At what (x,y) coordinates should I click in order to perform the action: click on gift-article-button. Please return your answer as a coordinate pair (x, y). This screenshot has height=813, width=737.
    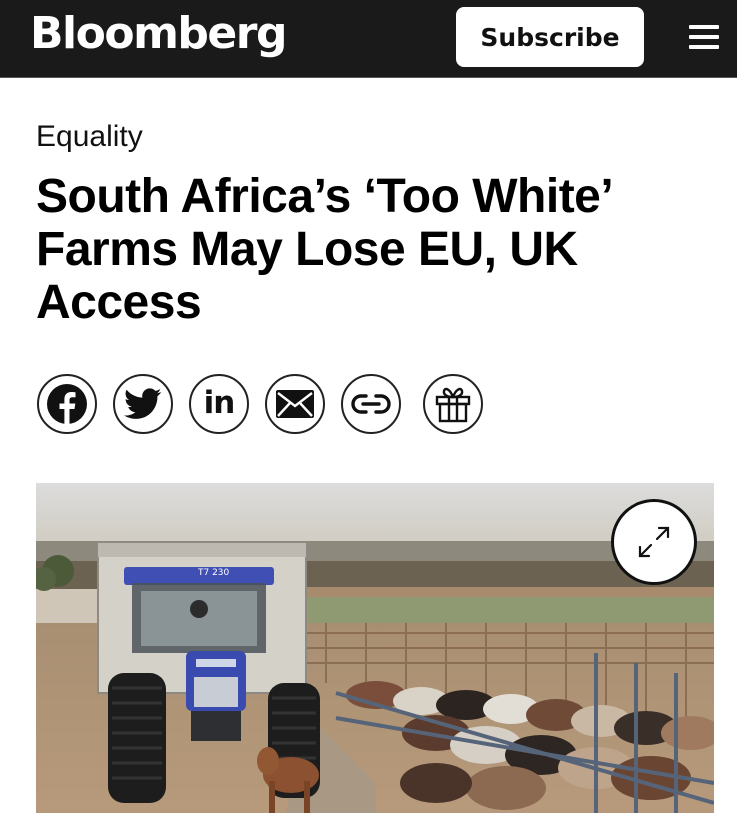
    Looking at the image, I should click on (453, 404).